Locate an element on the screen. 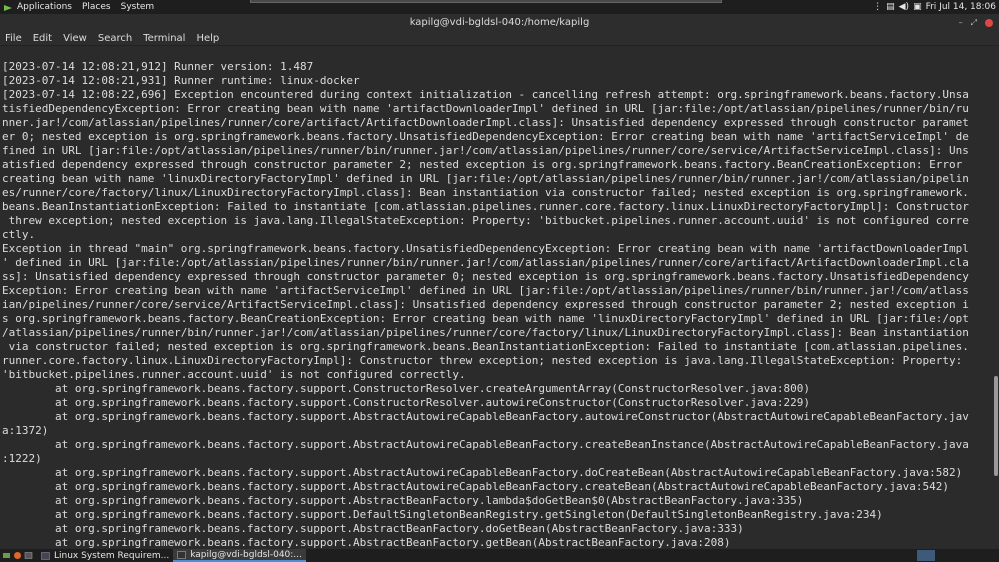 The height and width of the screenshot is (562, 999). applications-icon is located at coordinates (8, 8).